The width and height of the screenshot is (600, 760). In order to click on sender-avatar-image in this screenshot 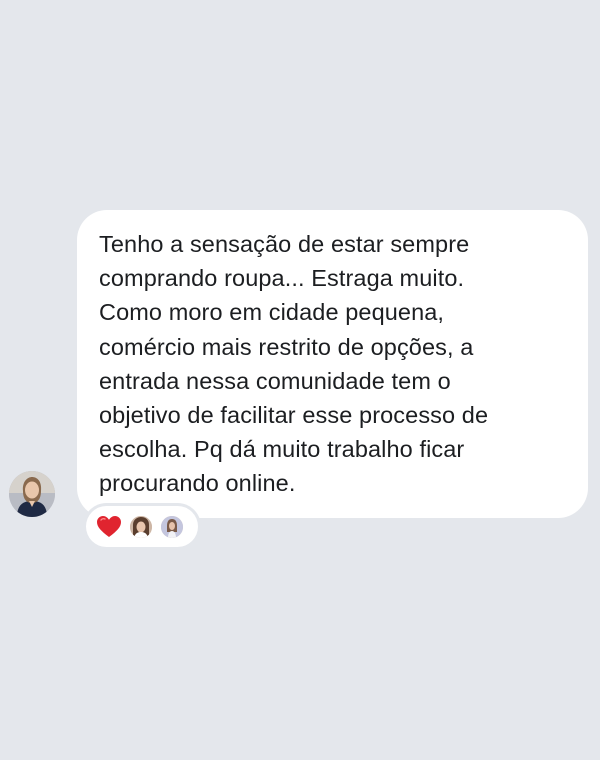, I will do `click(32, 494)`.